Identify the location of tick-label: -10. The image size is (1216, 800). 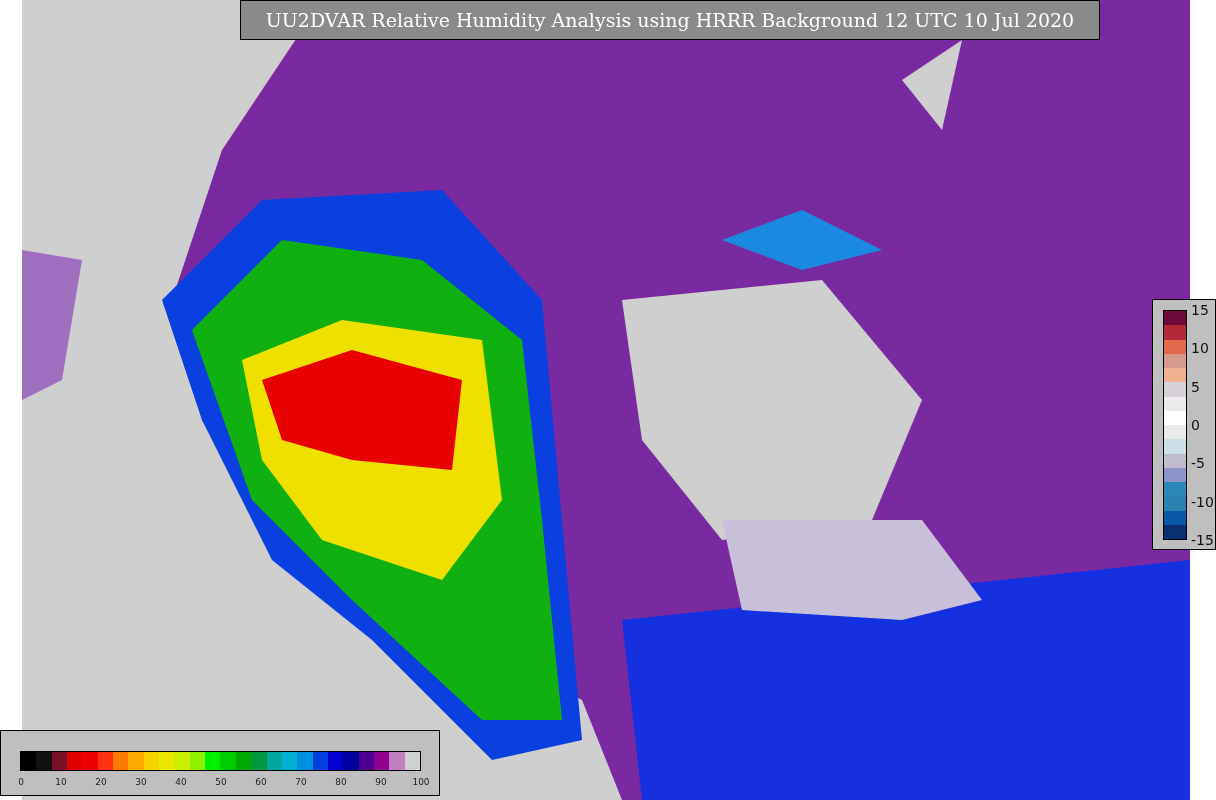
(1202, 501).